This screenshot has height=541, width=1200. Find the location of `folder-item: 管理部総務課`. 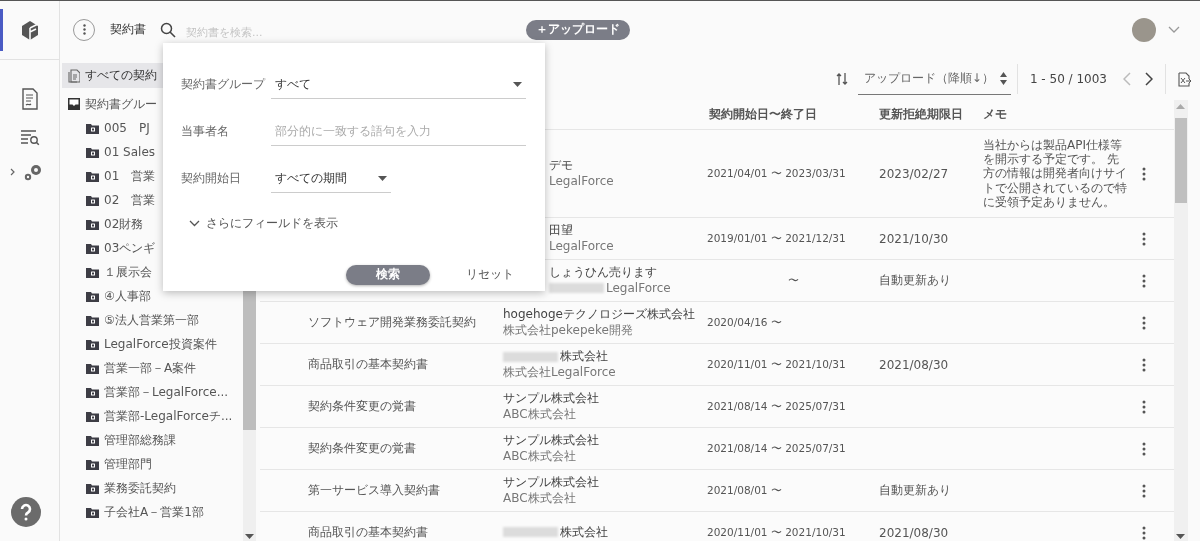

folder-item: 管理部総務課 is located at coordinates (152, 440).